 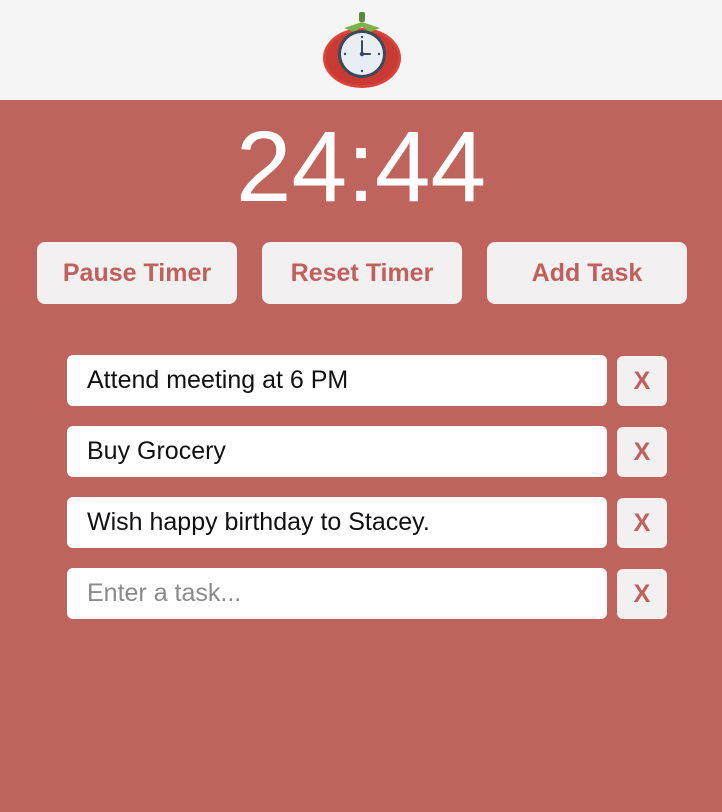 What do you see at coordinates (361, 167) in the screenshot?
I see `timer-display: 24:44` at bounding box center [361, 167].